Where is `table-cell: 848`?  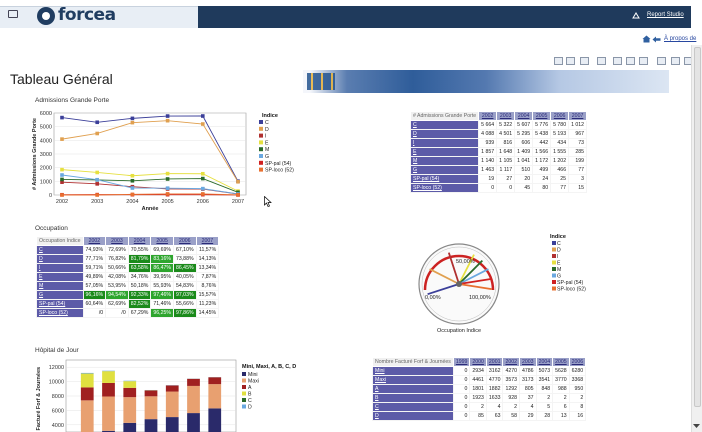
table-cell: 848 is located at coordinates (544, 389).